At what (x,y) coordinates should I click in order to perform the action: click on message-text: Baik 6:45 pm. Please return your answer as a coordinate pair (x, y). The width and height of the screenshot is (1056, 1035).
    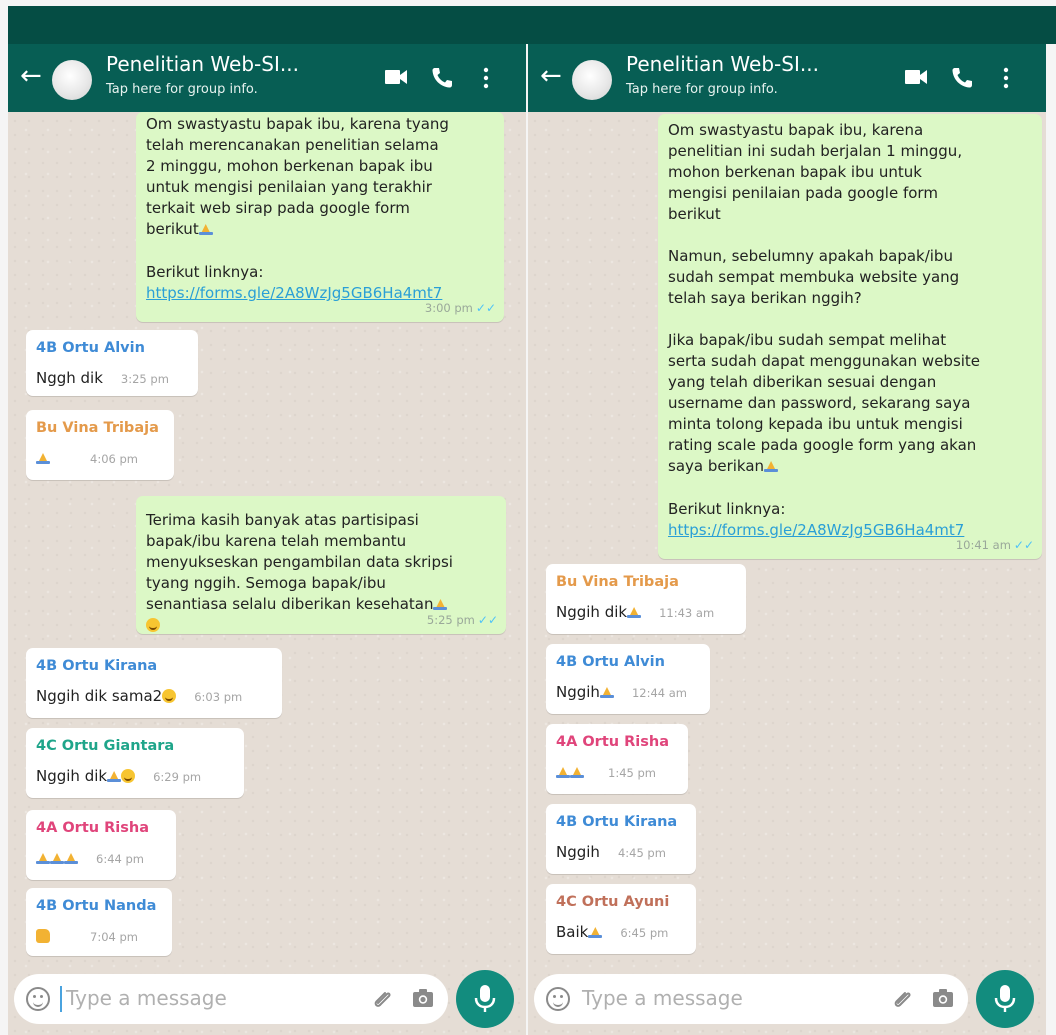
    Looking at the image, I should click on (612, 932).